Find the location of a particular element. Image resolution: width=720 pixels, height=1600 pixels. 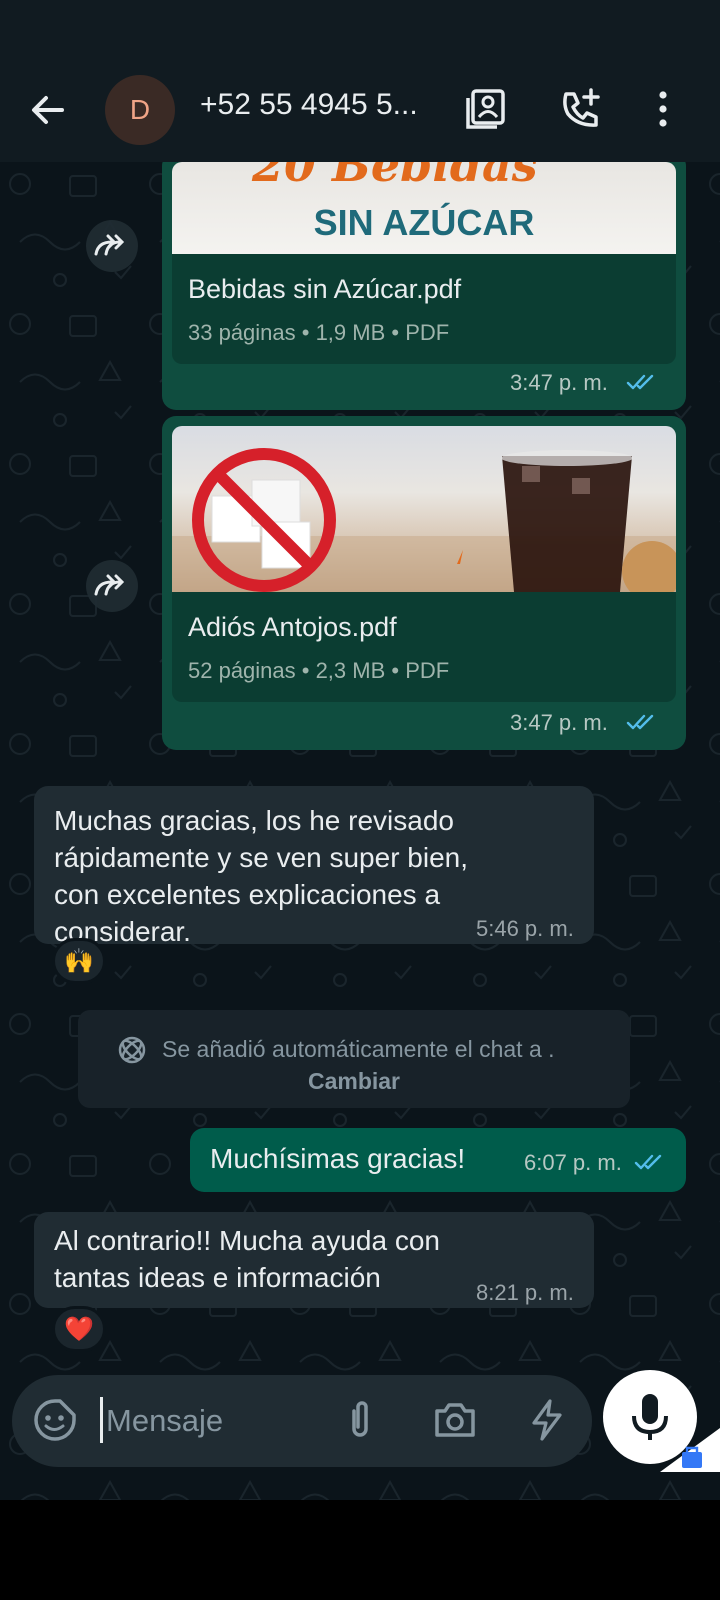

shop-corner-badge is located at coordinates (690, 1450).